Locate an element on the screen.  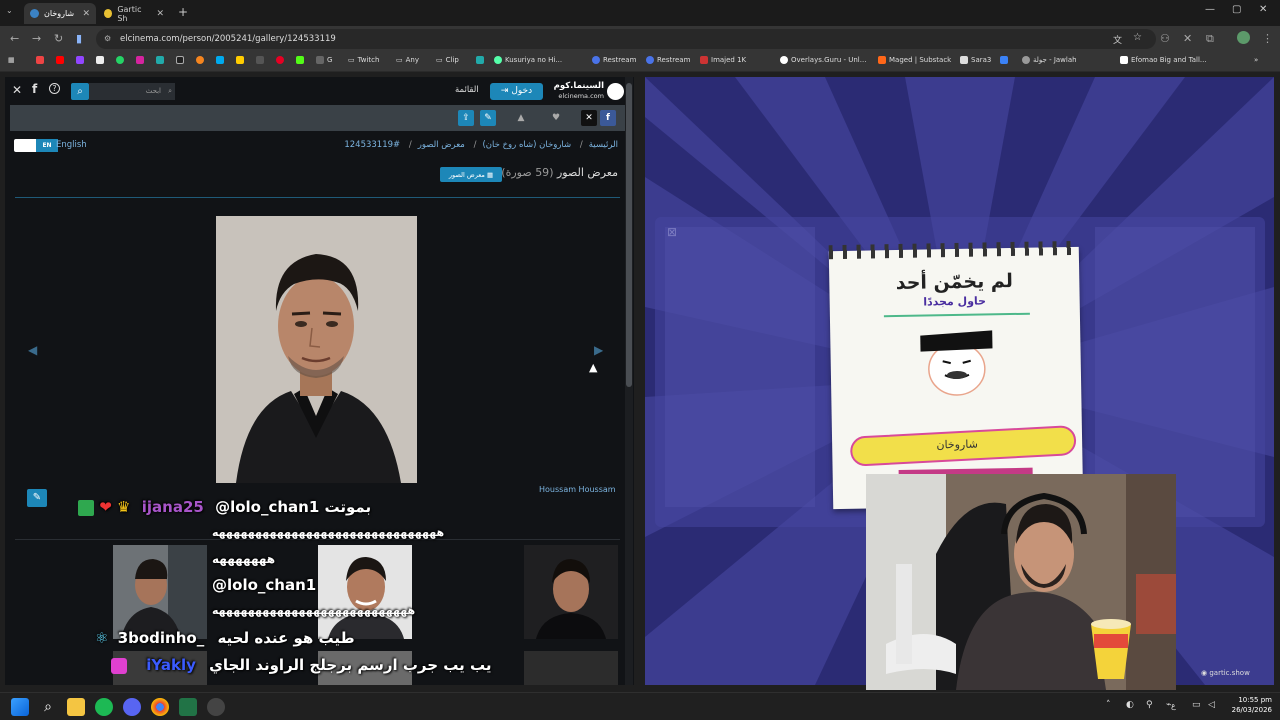
side-panel-icon: ▮ is located at coordinates (79, 38).